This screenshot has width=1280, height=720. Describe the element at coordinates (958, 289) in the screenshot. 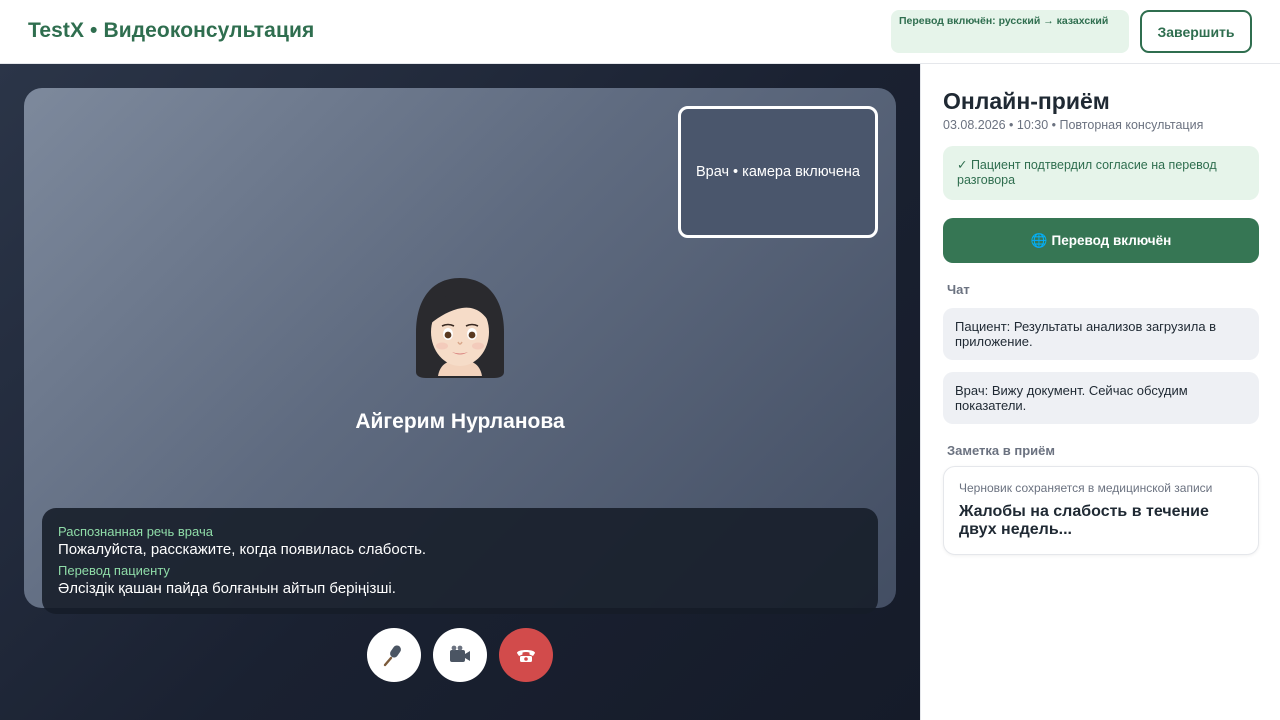

I see `chat-heading: Чат` at that location.